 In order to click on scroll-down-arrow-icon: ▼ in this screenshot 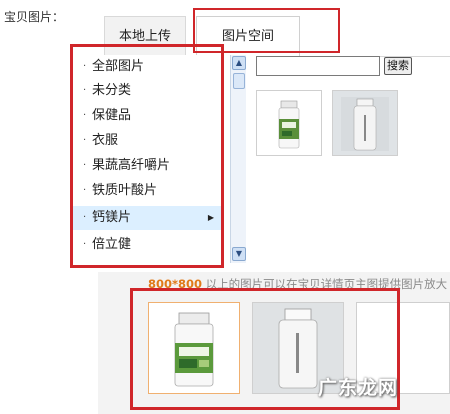, I will do `click(239, 254)`.